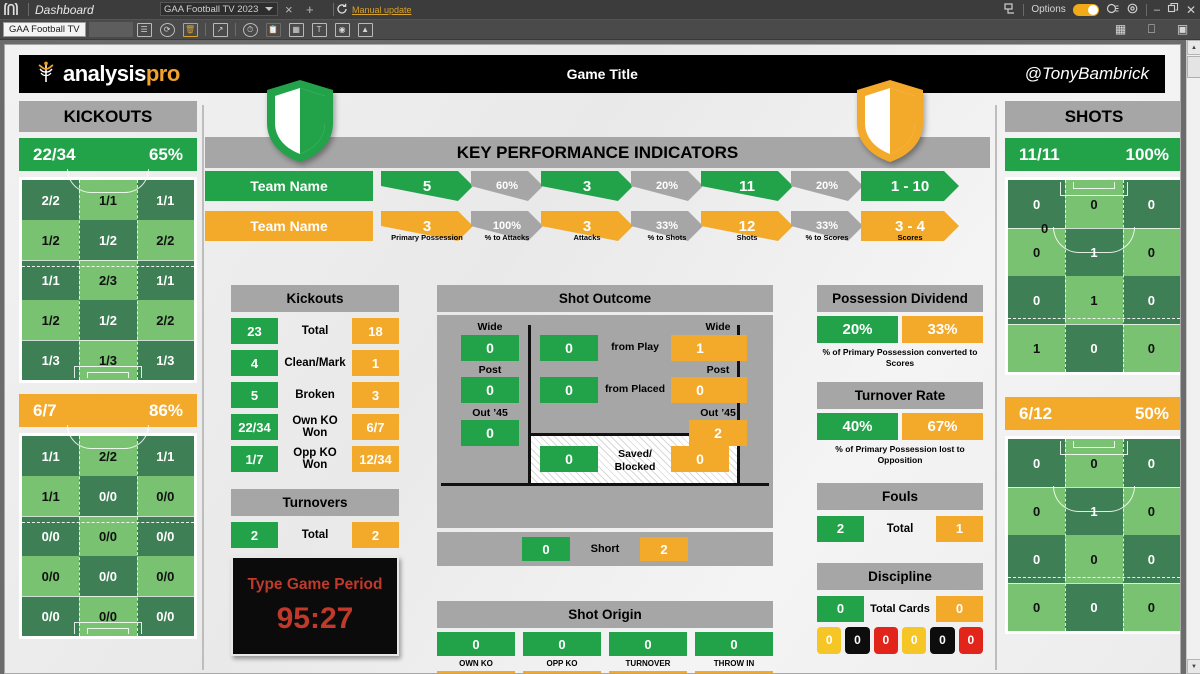  Describe the element at coordinates (300, 121) in the screenshot. I see `home-shield-icon` at that location.